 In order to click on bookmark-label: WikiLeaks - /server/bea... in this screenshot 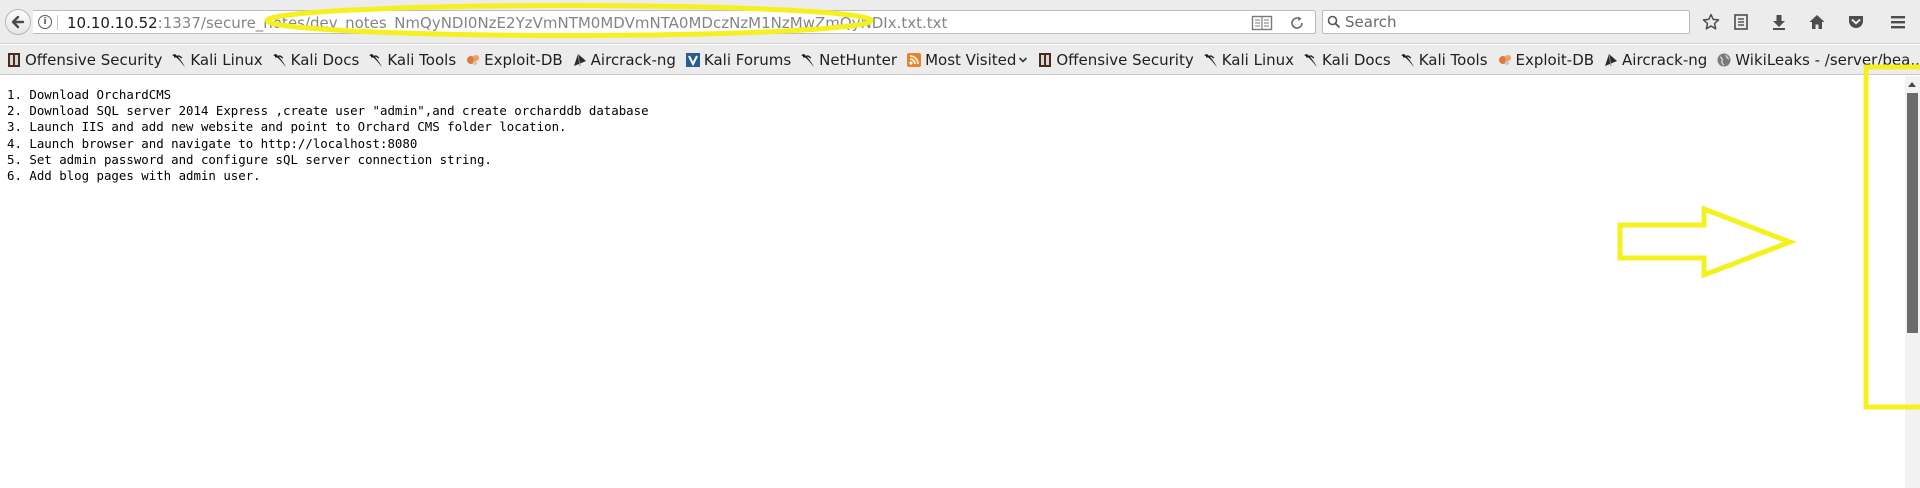, I will do `click(1827, 60)`.